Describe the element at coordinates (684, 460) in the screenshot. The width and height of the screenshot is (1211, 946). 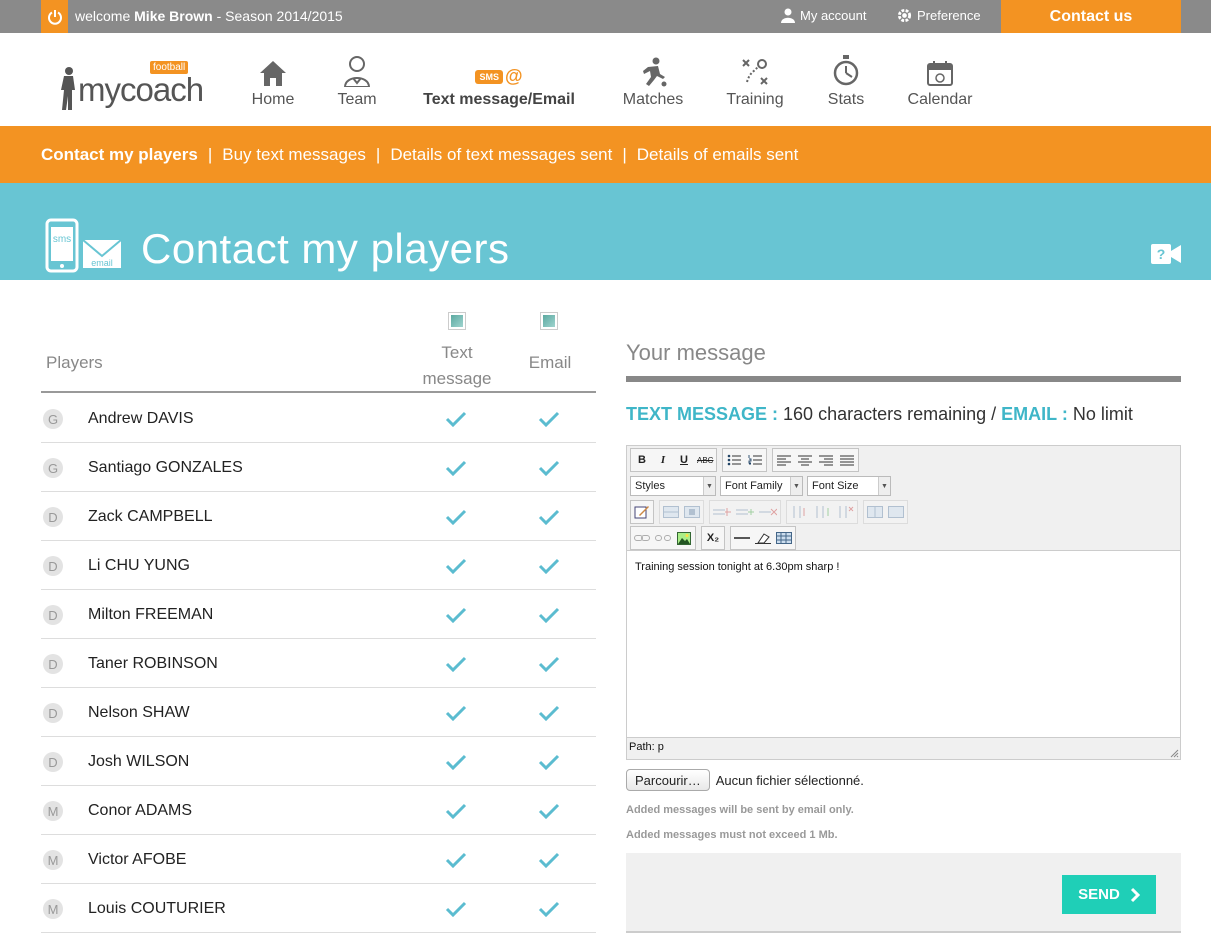
I see `underline-button: U` at that location.